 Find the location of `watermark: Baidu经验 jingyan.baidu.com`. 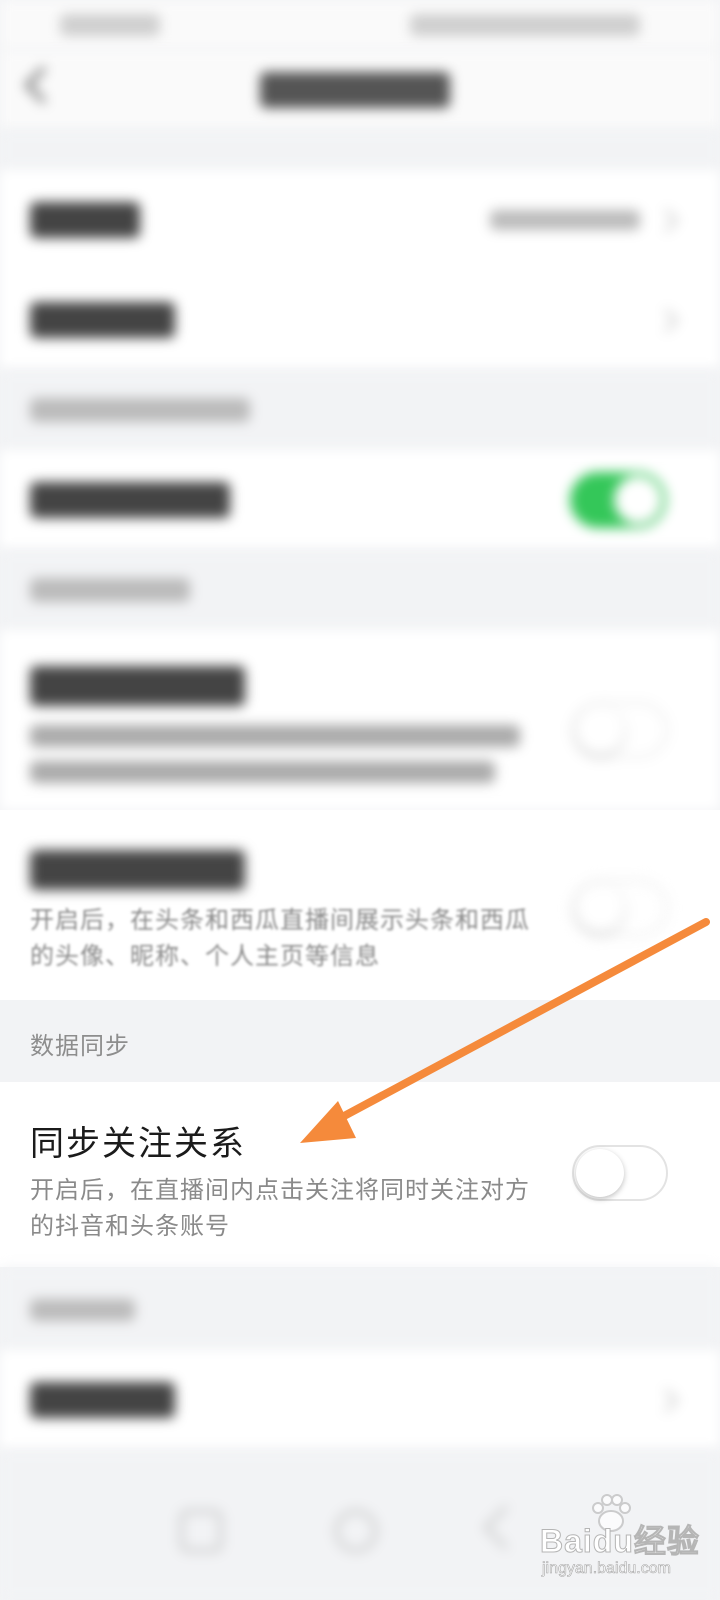

watermark: Baidu经验 jingyan.baidu.com is located at coordinates (626, 1543).